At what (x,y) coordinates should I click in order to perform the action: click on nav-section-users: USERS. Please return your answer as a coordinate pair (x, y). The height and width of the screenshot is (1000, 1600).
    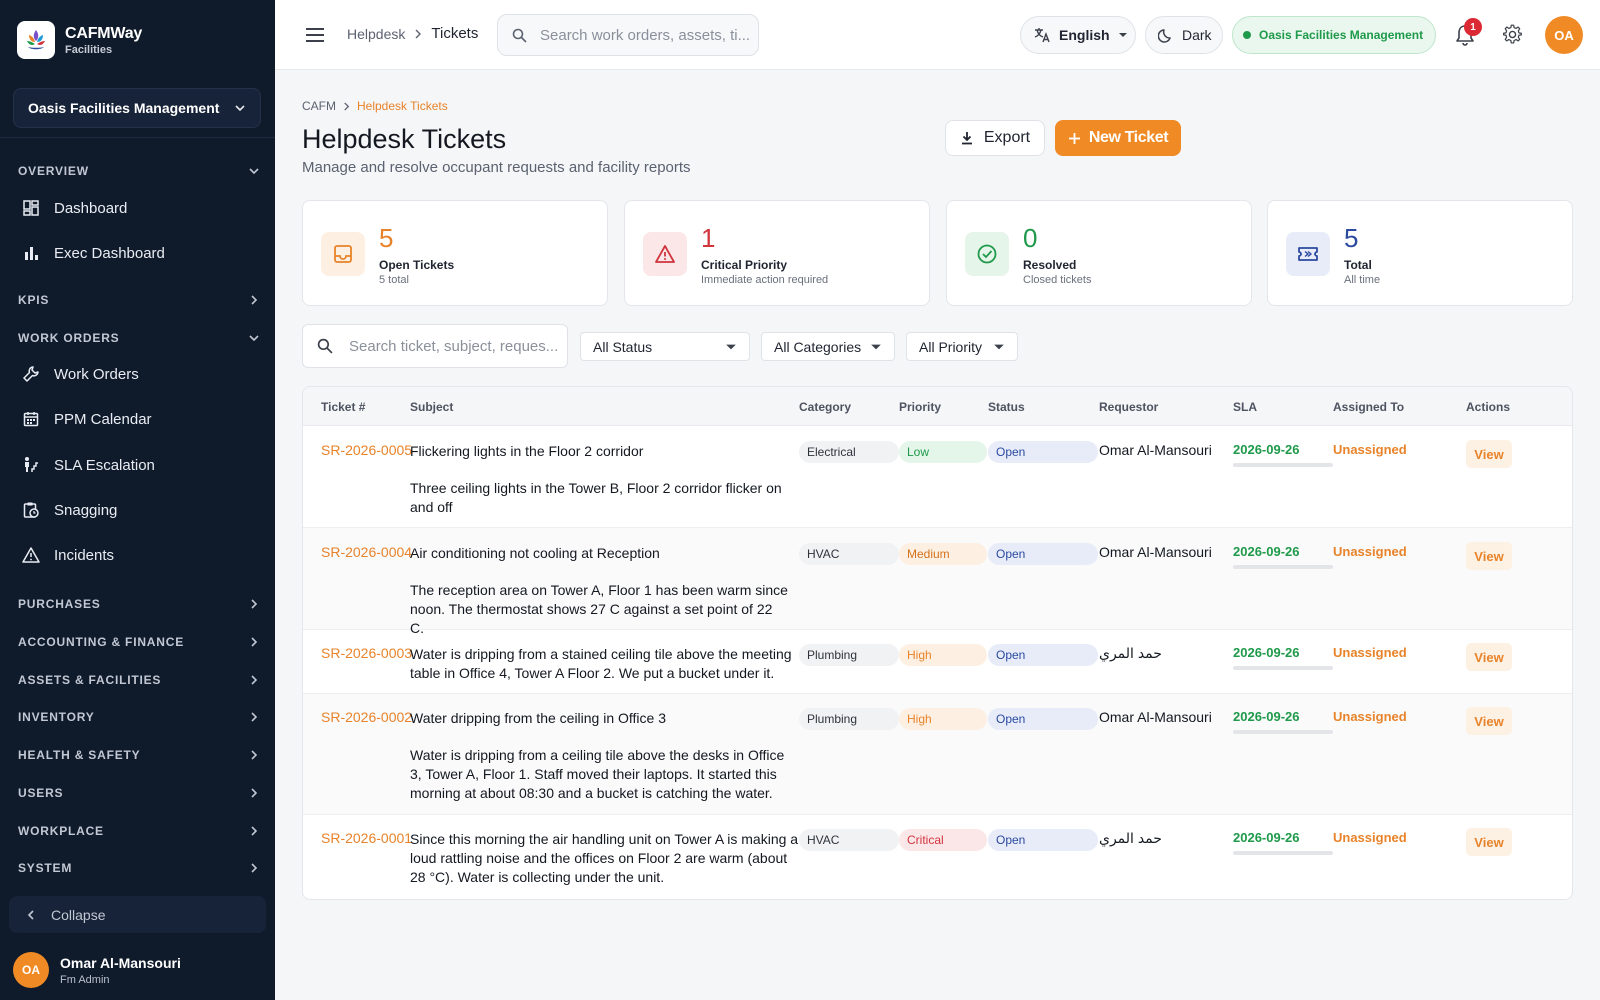
    Looking at the image, I should click on (139, 793).